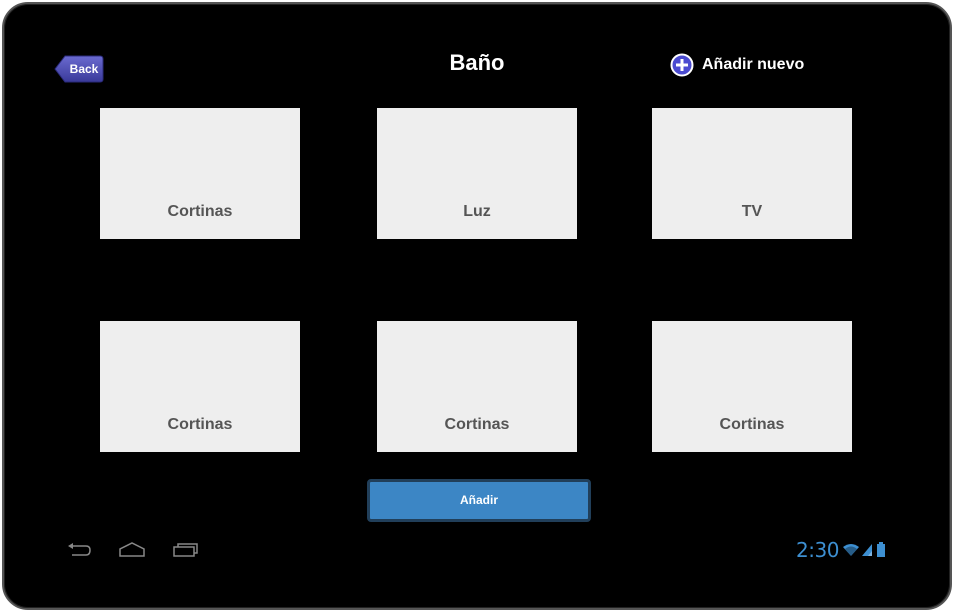 This screenshot has height=612, width=954. I want to click on back-button-label: Back, so click(84, 69).